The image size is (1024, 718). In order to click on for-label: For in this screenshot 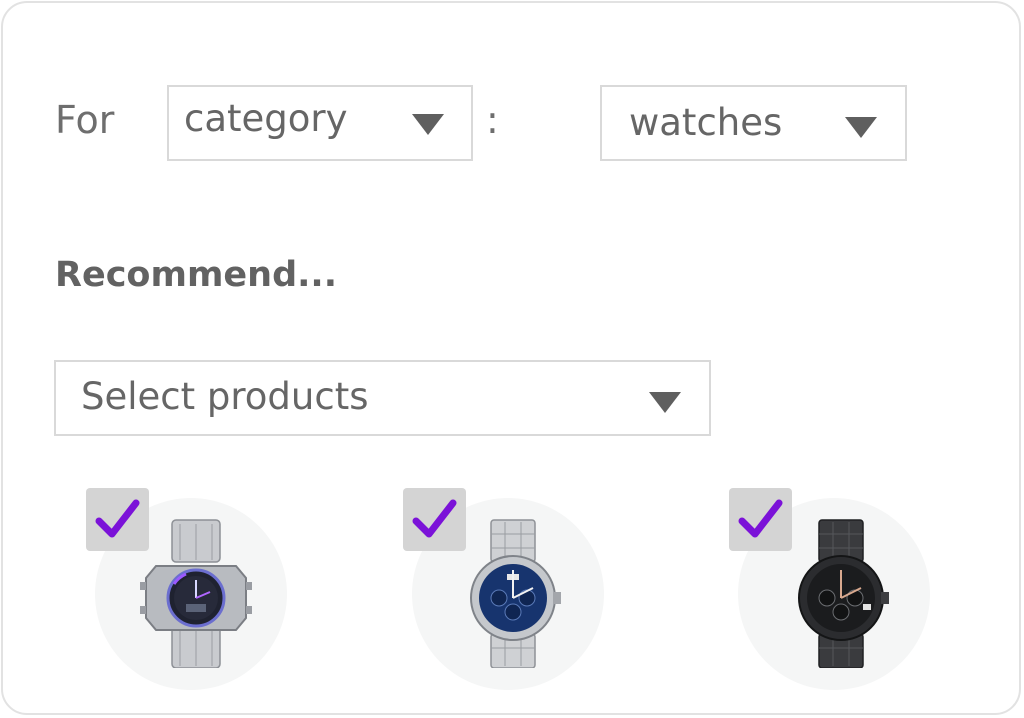, I will do `click(85, 120)`.